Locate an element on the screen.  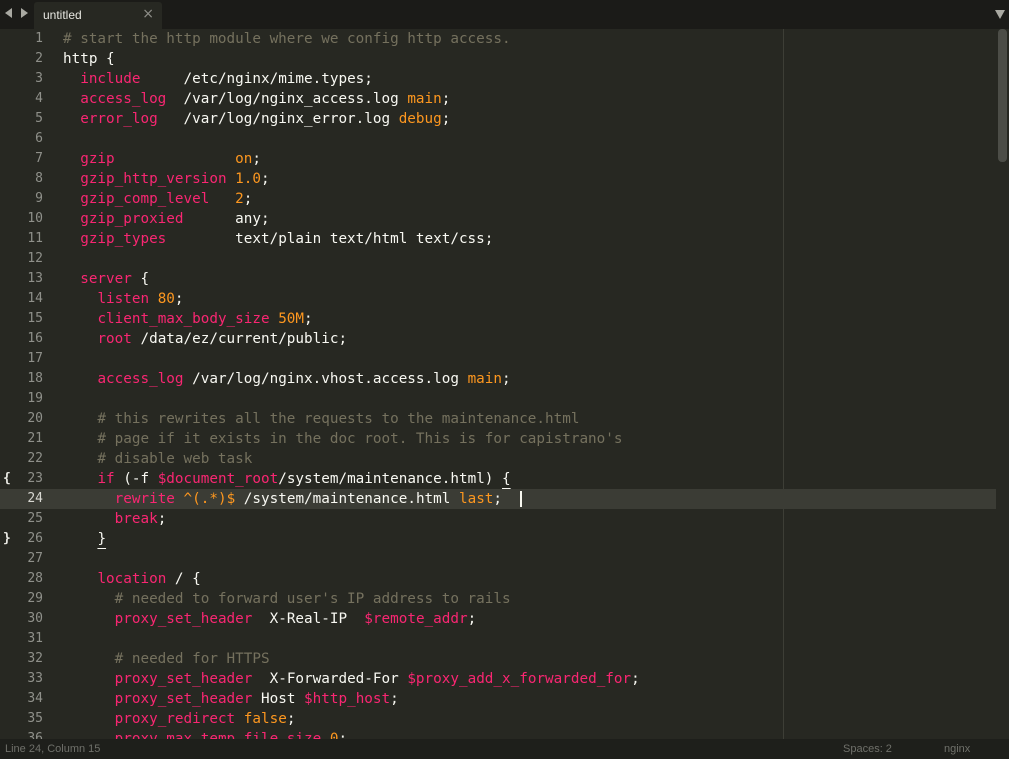
code-line: 17 is located at coordinates (498, 359).